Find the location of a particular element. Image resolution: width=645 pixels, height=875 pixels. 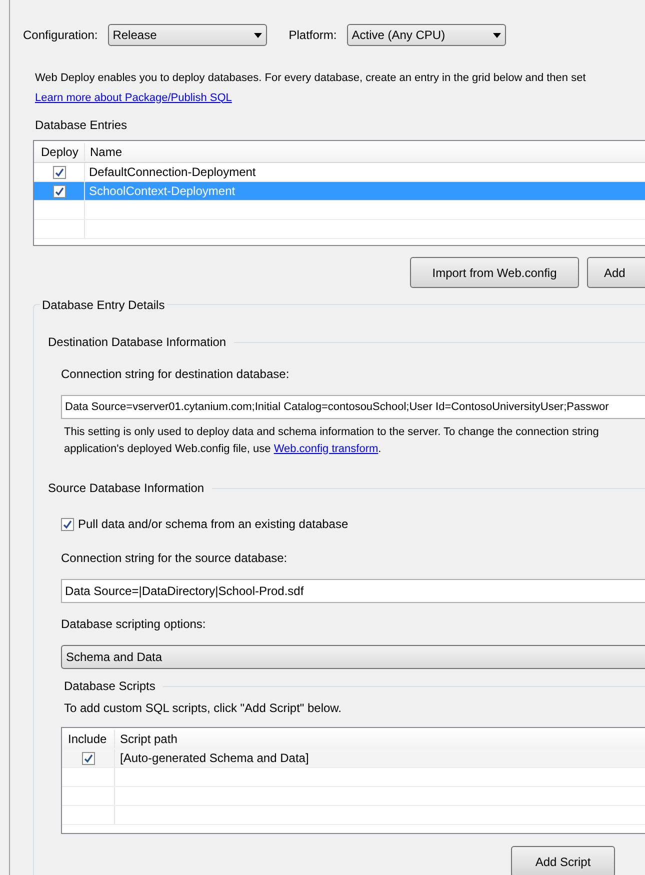

column-header: Name is located at coordinates (105, 152).